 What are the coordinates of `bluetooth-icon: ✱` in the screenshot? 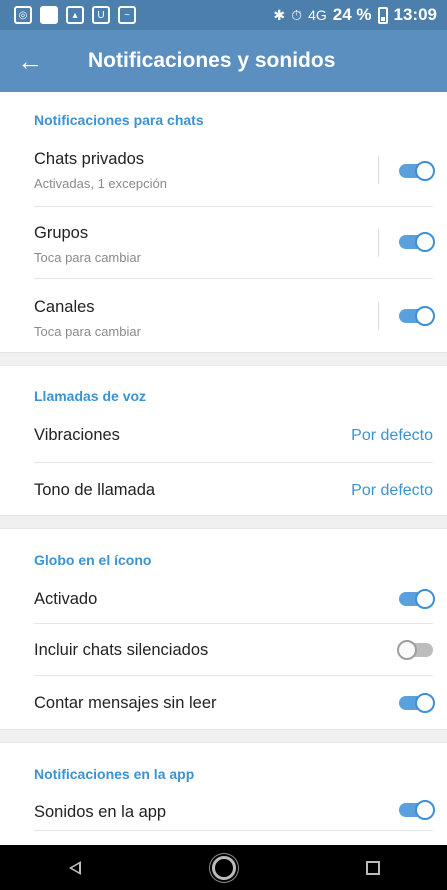 It's located at (279, 14).